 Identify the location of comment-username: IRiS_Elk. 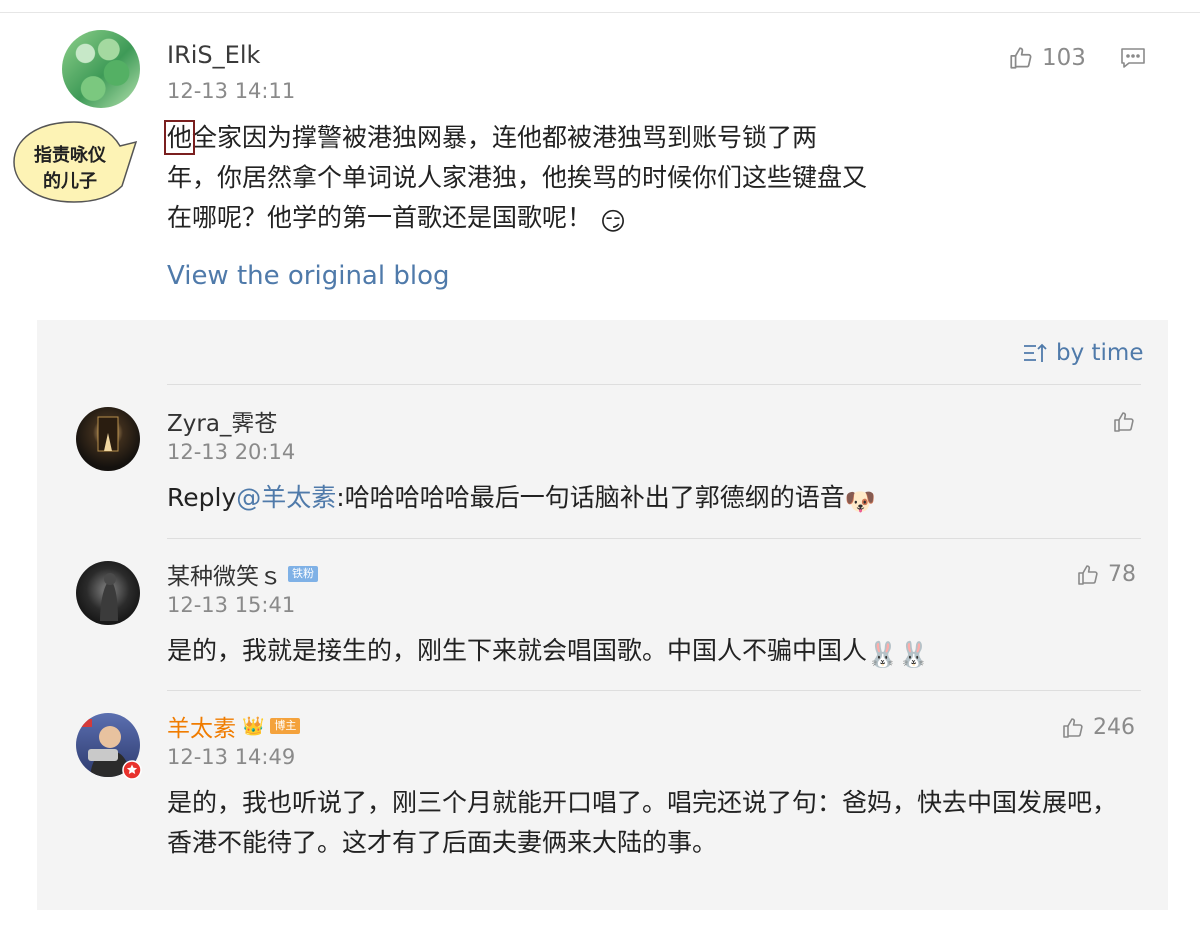
(213, 55).